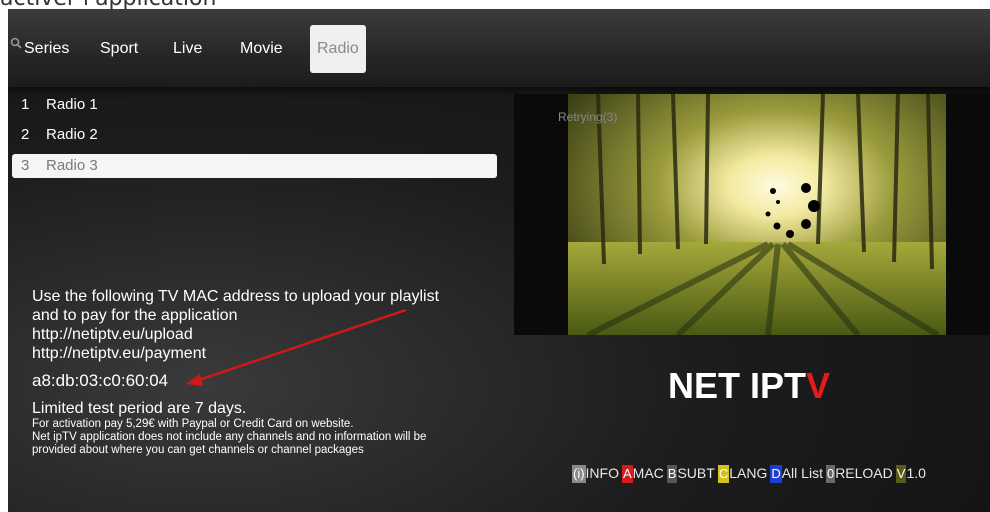 This screenshot has height=512, width=990. What do you see at coordinates (579, 474) in the screenshot?
I see `key-badge: (i)` at bounding box center [579, 474].